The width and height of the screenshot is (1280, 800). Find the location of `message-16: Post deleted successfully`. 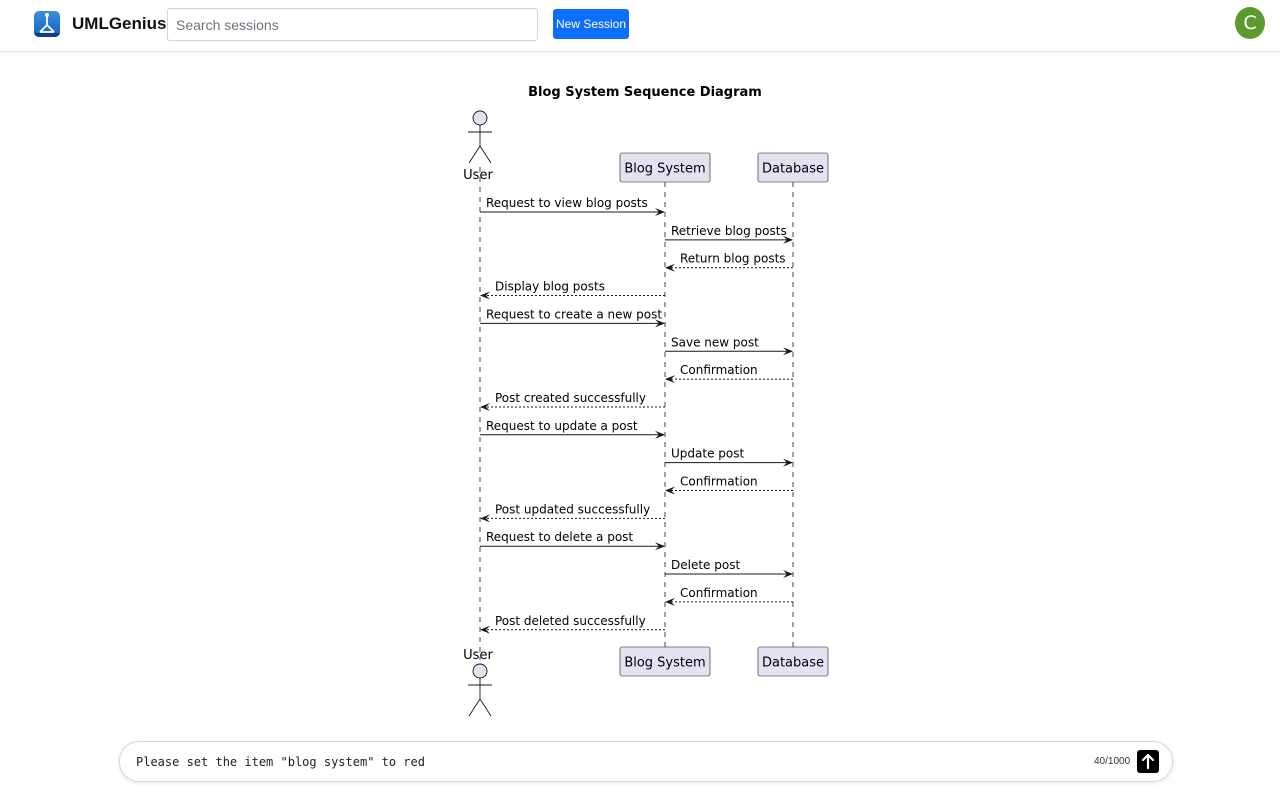

message-16: Post deleted successfully is located at coordinates (572, 624).